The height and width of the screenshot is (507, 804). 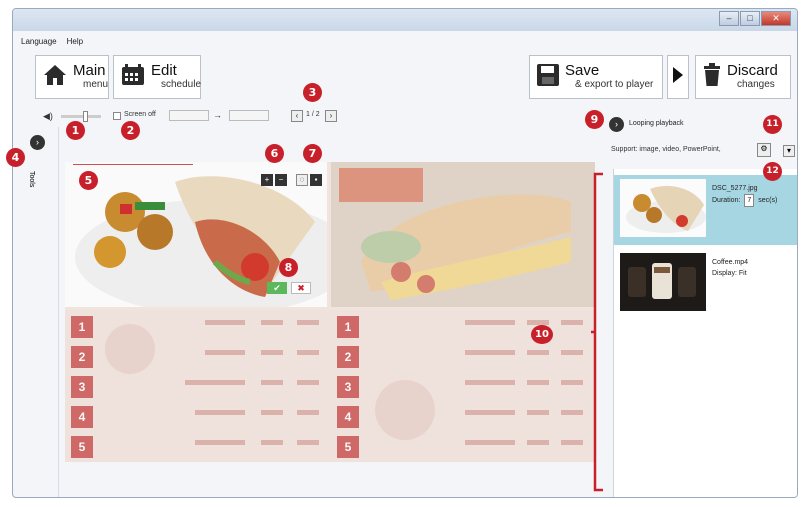 What do you see at coordinates (463, 234) in the screenshot?
I see `sandwich-zone` at bounding box center [463, 234].